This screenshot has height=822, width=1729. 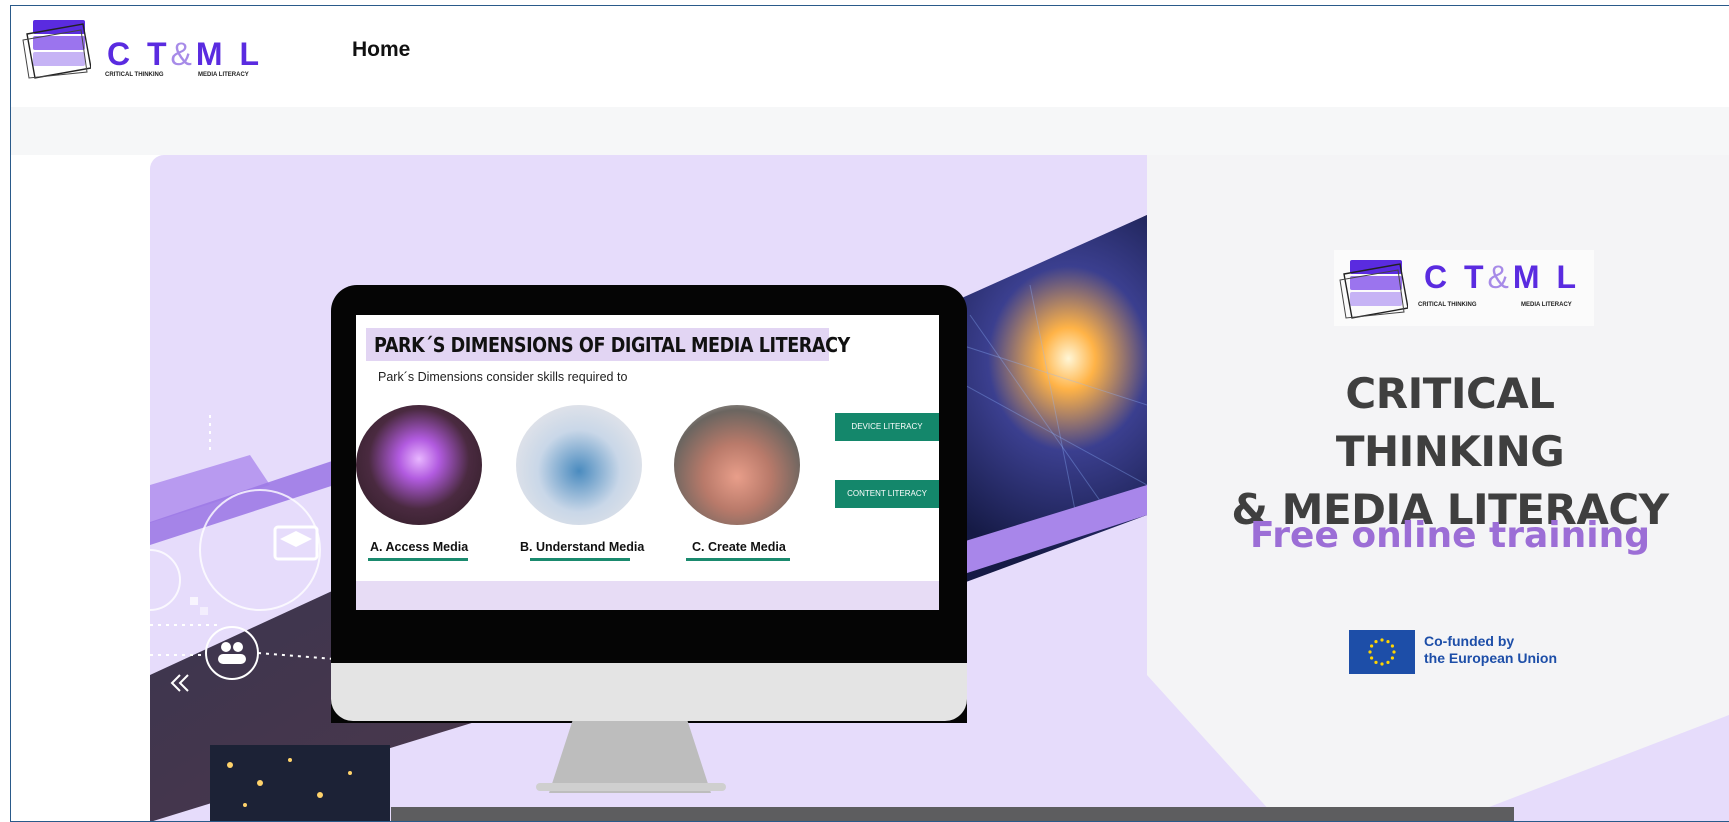 What do you see at coordinates (887, 494) in the screenshot?
I see `content-literacy-tag: CONTENT LITERACY` at bounding box center [887, 494].